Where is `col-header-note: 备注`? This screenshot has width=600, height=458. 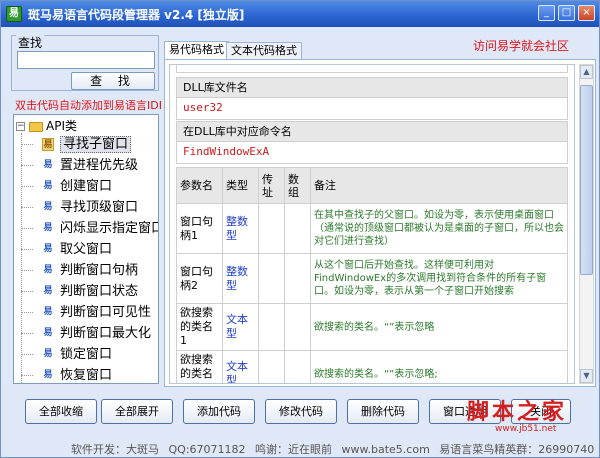
col-header-note: 备注 is located at coordinates (439, 185).